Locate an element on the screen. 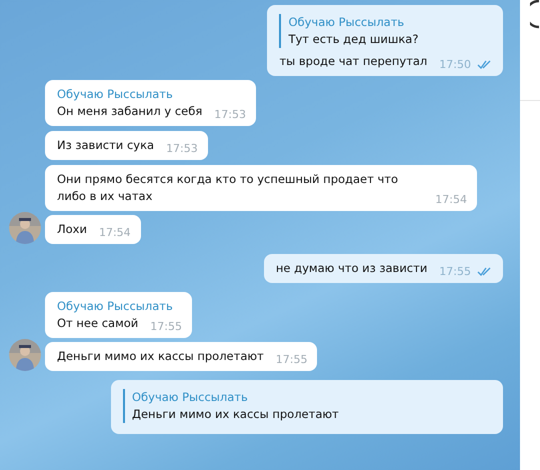 The image size is (540, 470). message-text: Лохи is located at coordinates (72, 229).